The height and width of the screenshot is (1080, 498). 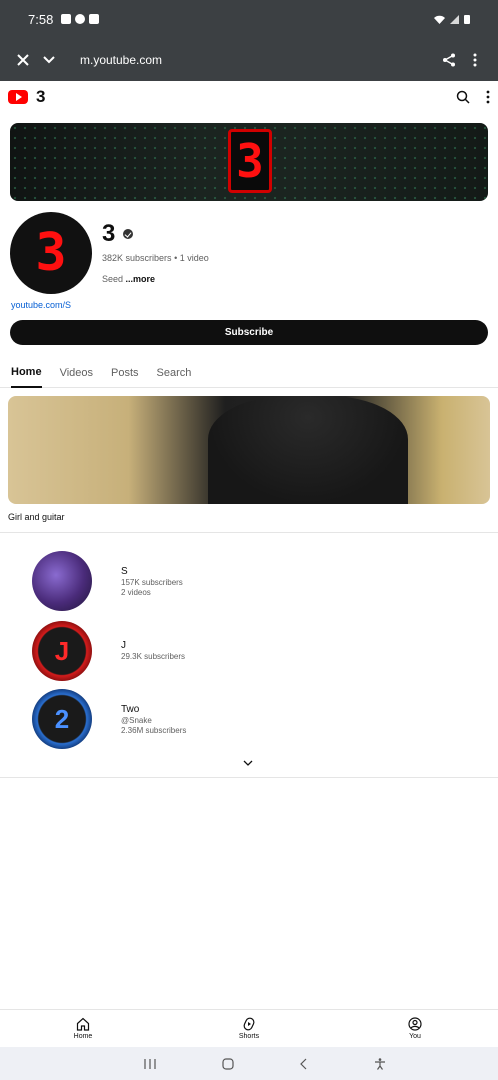 What do you see at coordinates (415, 1036) in the screenshot?
I see `nav-you-label: You` at bounding box center [415, 1036].